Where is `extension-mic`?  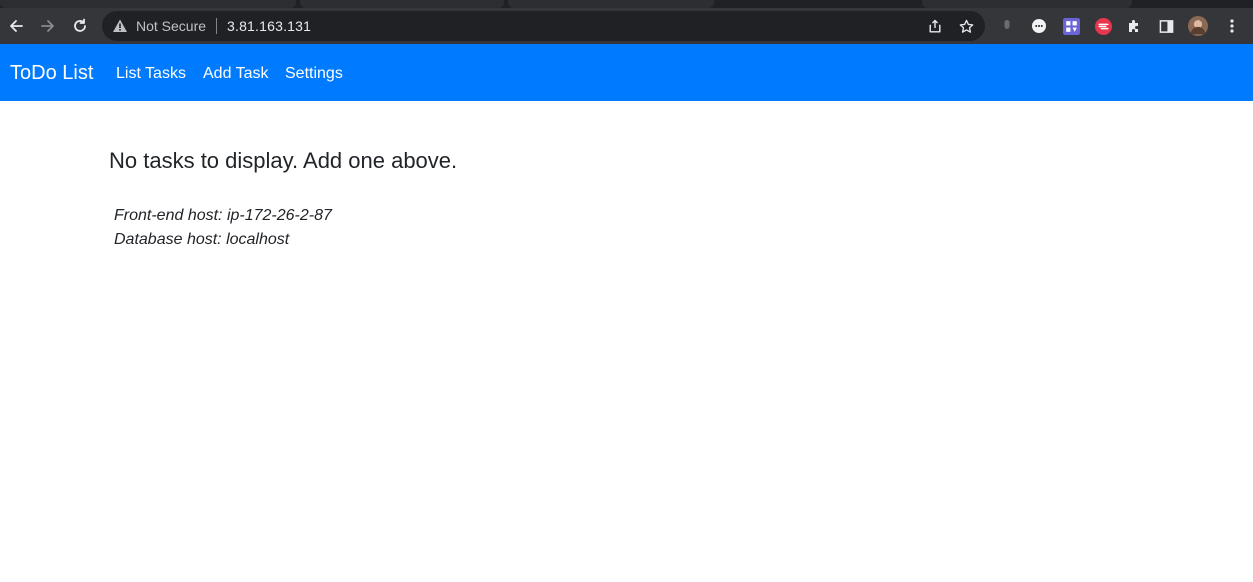 extension-mic is located at coordinates (1007, 26).